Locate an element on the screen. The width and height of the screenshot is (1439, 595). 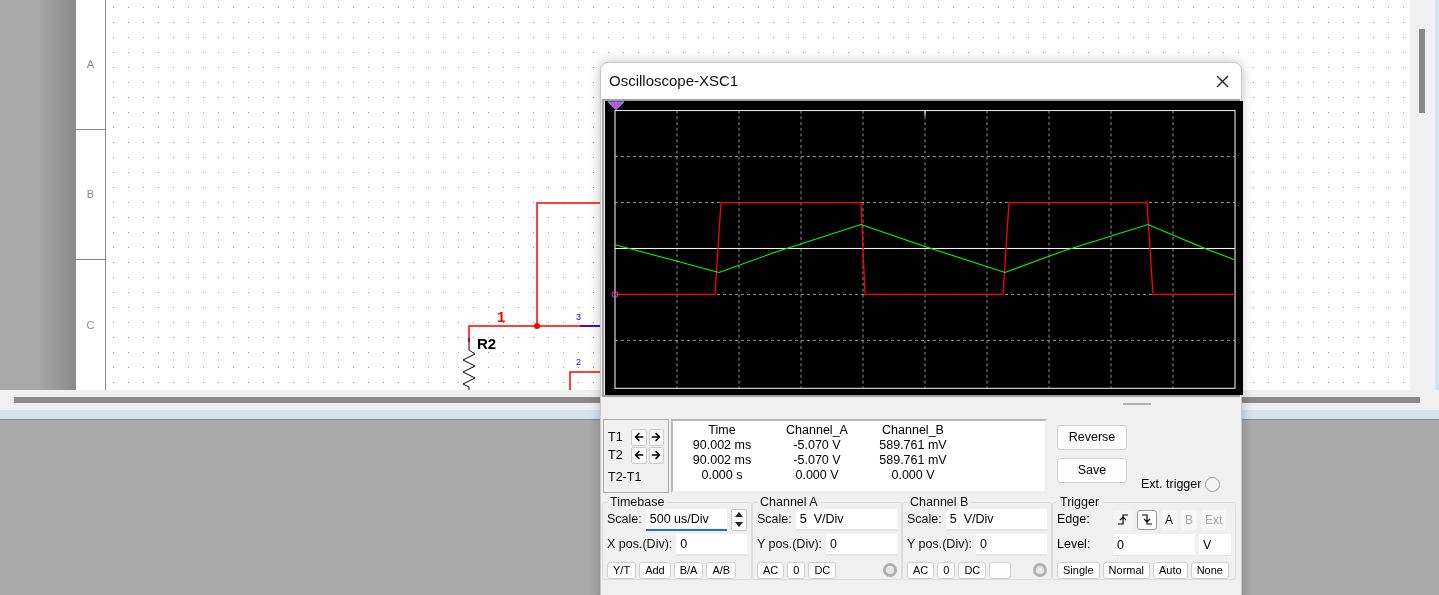
sheet-row-label: C is located at coordinates (90, 325).